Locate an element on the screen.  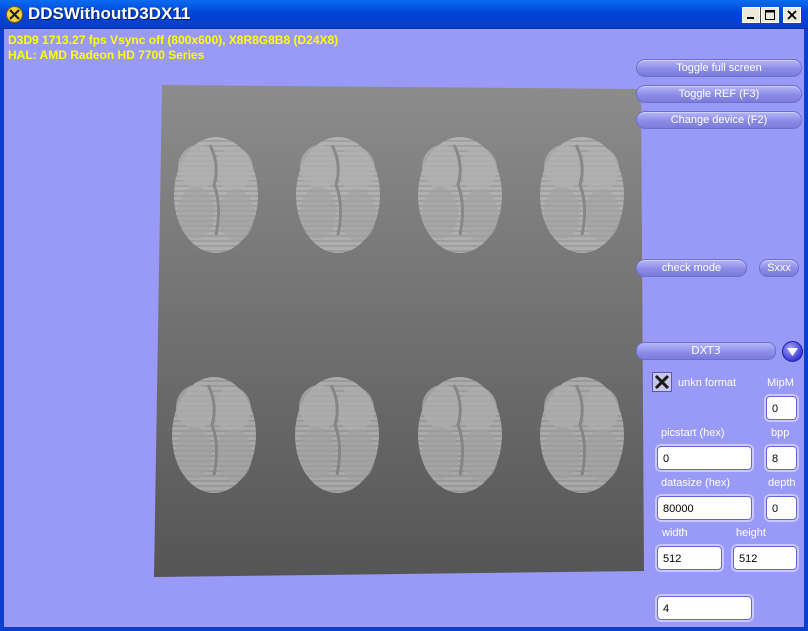
check-mode-button: check mode is located at coordinates (691, 268).